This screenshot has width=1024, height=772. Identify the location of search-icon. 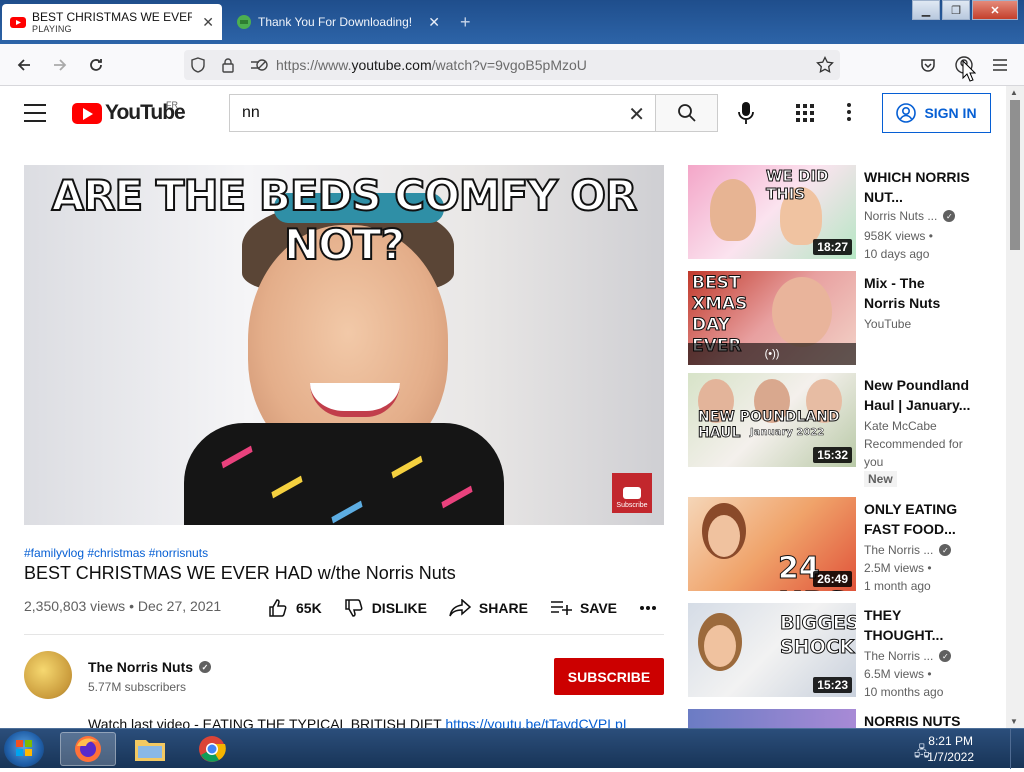
(686, 113).